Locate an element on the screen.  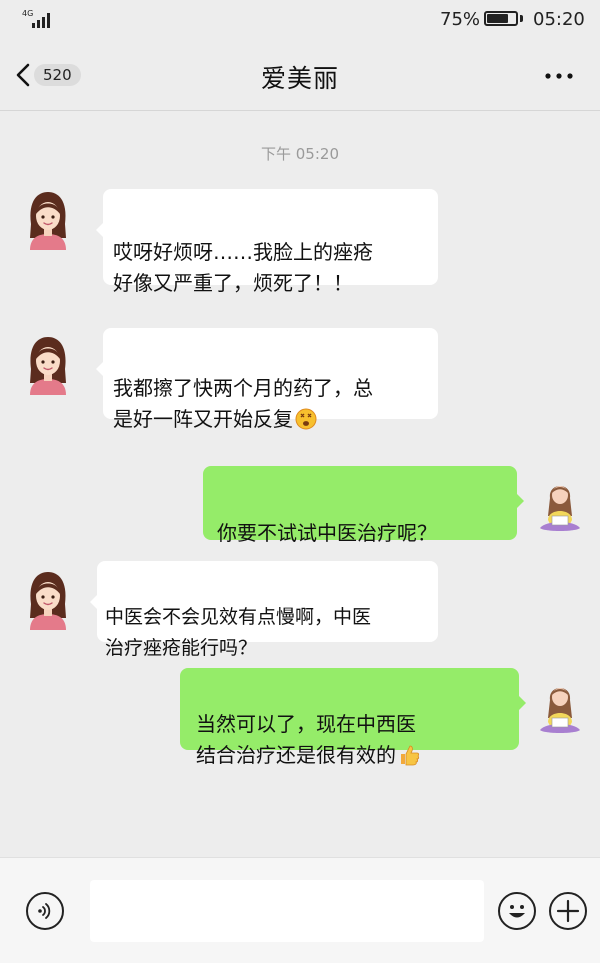
incoming-message: 中医会不会见效有点慢啊，中医 治疗痤疮能行吗？ is located at coordinates (264, 610).